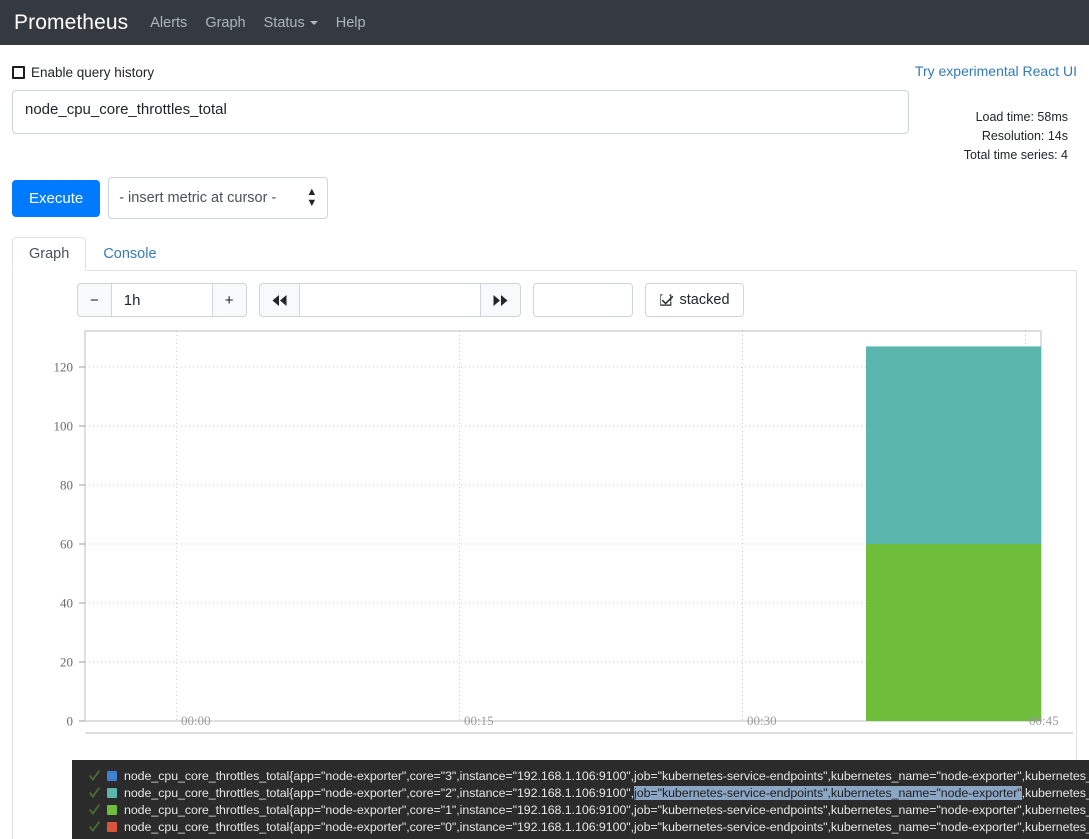 The height and width of the screenshot is (839, 1089). I want to click on graph-controls: − 1h + stacked, so click(544, 294).